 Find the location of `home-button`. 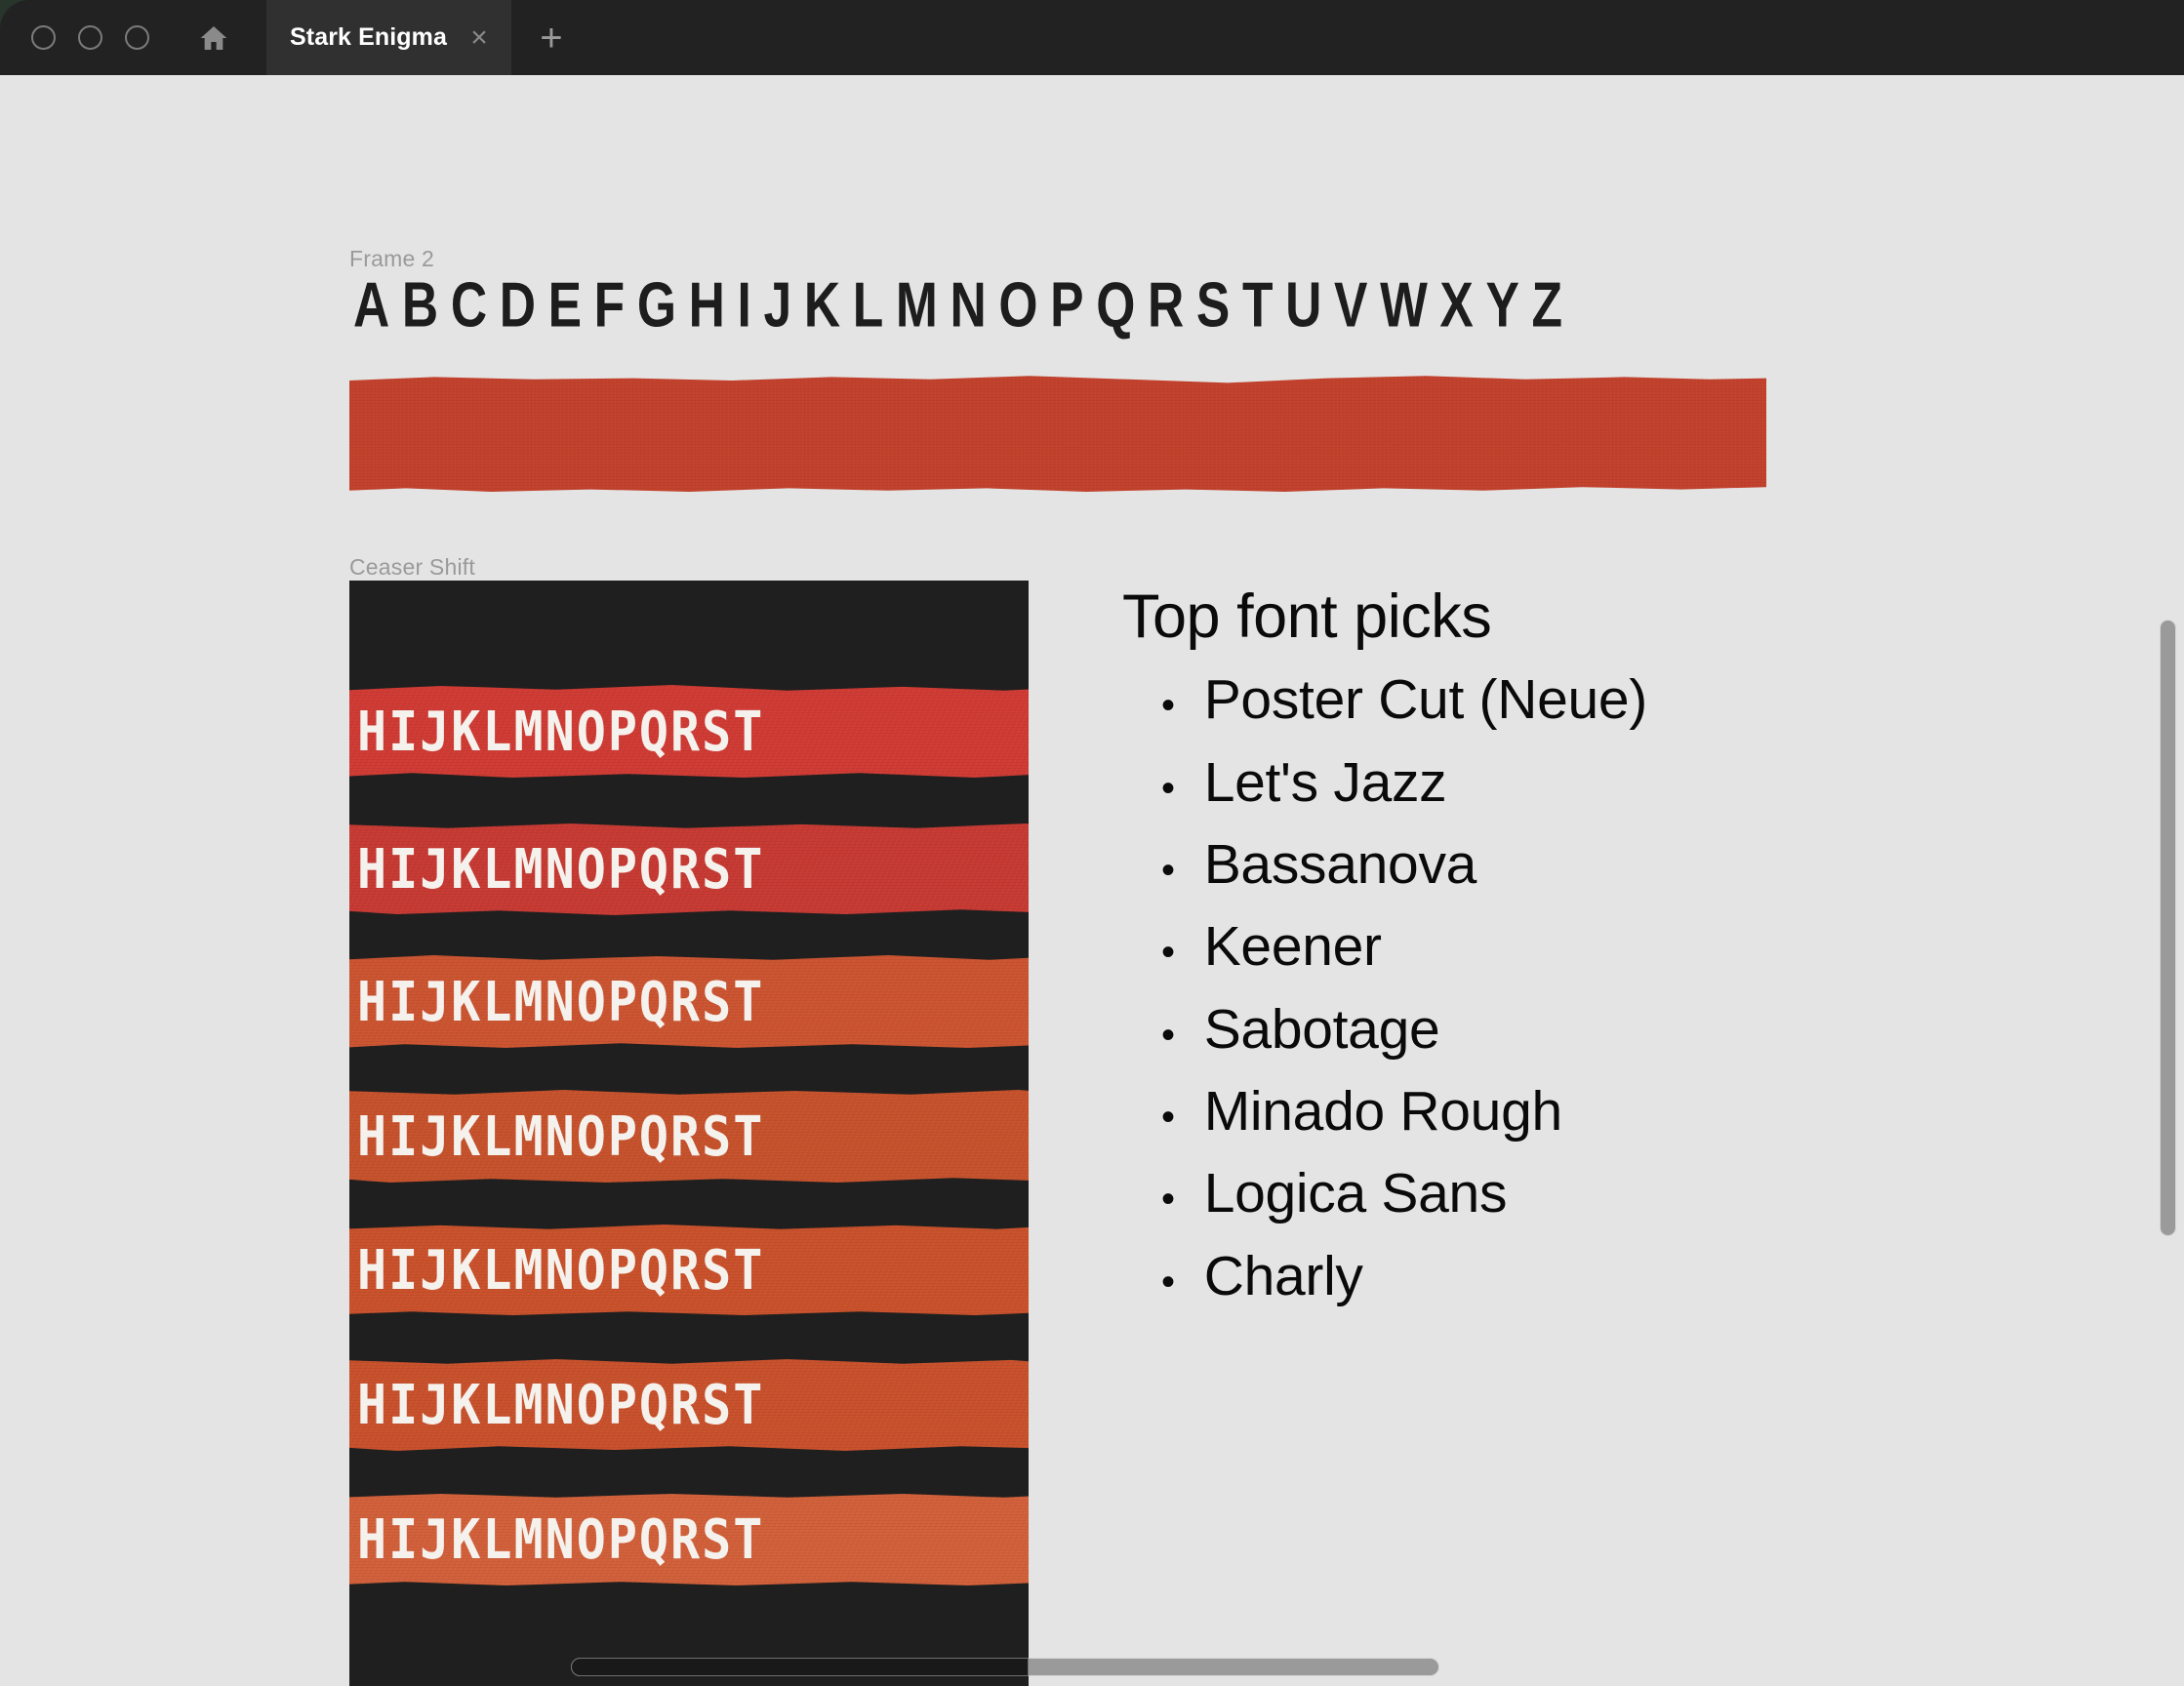

home-button is located at coordinates (213, 37).